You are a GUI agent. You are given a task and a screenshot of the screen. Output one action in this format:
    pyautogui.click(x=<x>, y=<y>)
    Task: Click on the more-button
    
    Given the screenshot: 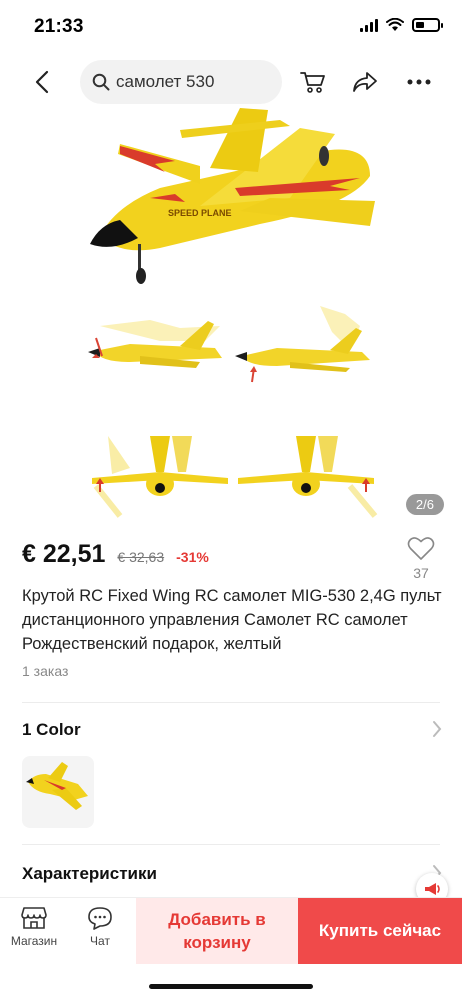 What is the action you would take?
    pyautogui.click(x=419, y=82)
    